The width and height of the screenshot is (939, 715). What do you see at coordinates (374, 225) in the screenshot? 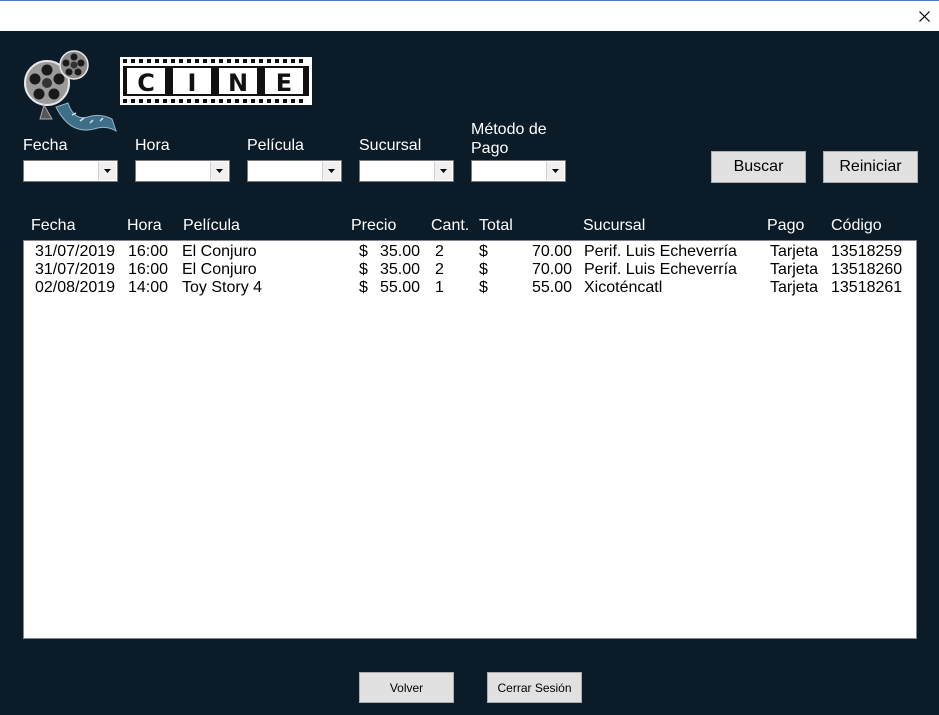
I see `column-header-precio: Precio` at bounding box center [374, 225].